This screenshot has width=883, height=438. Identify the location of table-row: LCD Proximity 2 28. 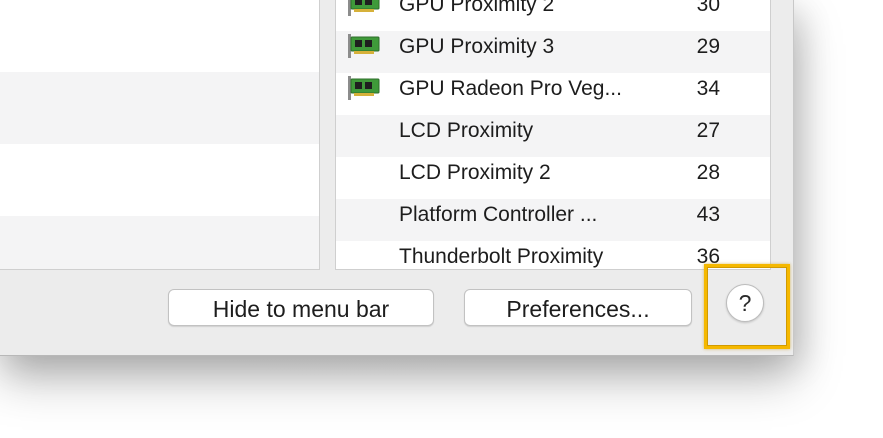
(553, 178).